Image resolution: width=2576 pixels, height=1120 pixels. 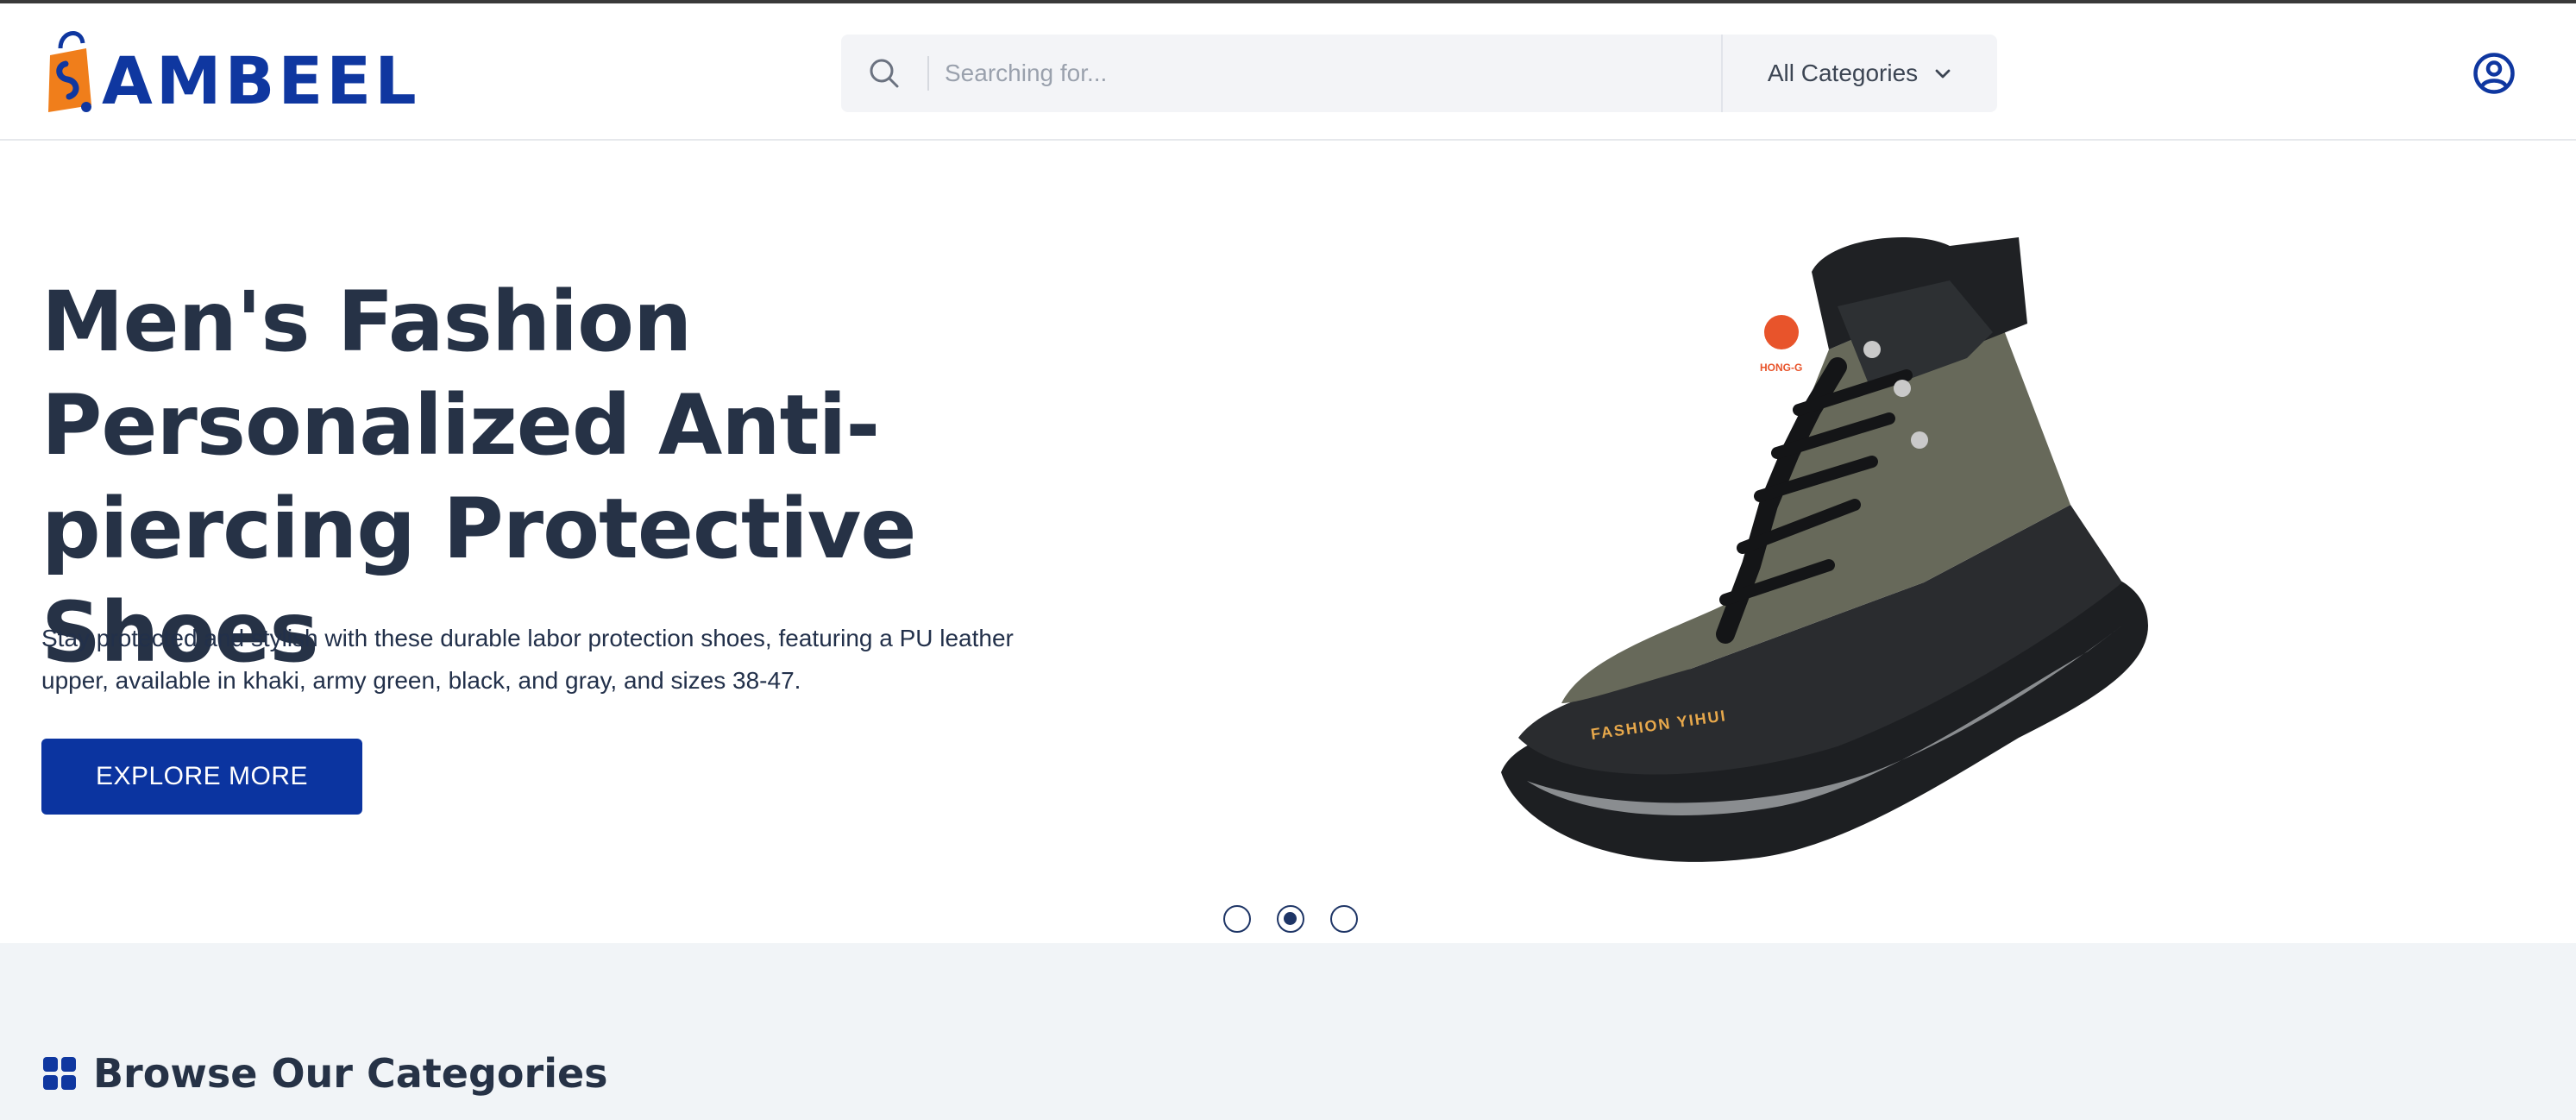 I want to click on chevron-down-icon, so click(x=1943, y=74).